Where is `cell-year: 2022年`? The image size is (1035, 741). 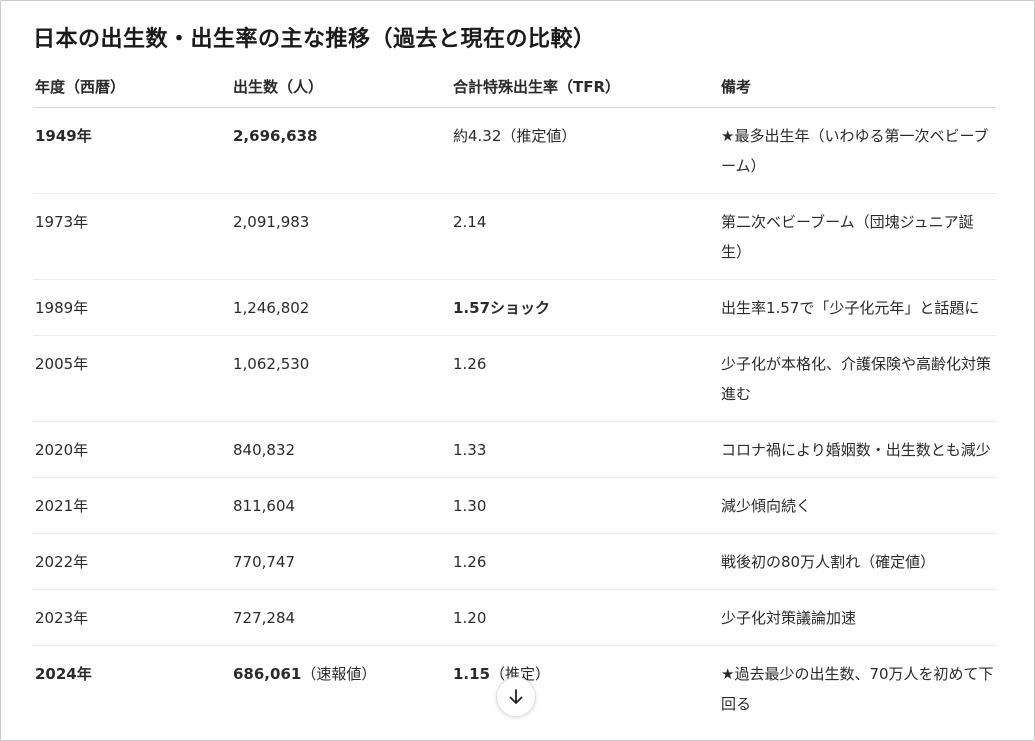 cell-year: 2022年 is located at coordinates (62, 562).